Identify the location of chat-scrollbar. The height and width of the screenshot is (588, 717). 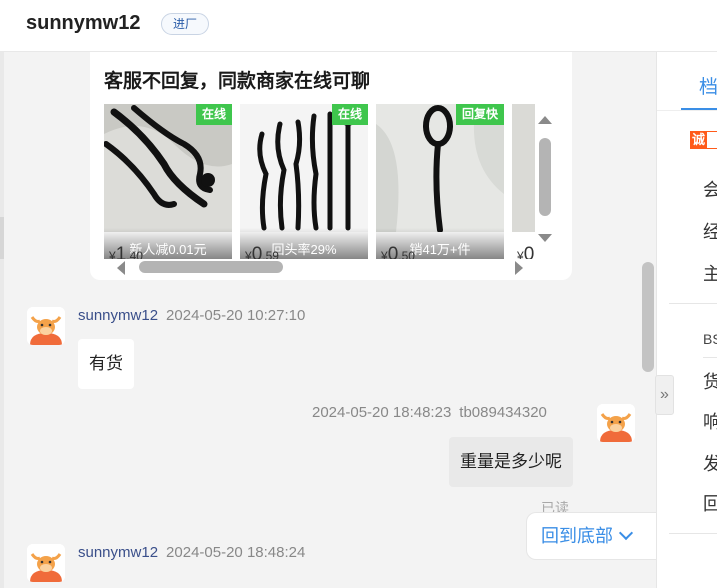
(648, 320).